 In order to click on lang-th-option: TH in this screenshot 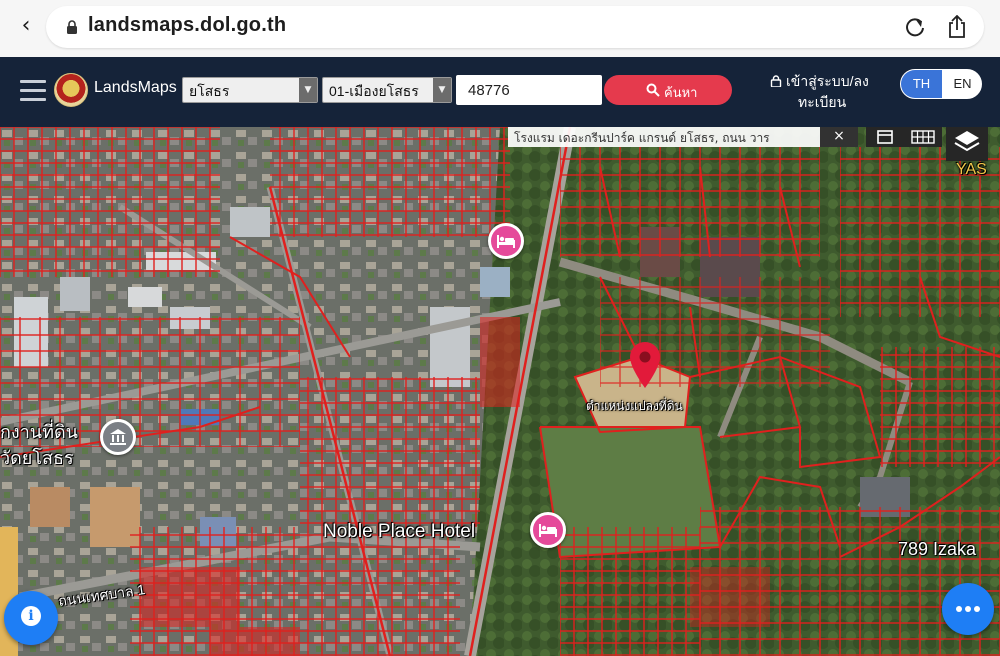, I will do `click(921, 84)`.